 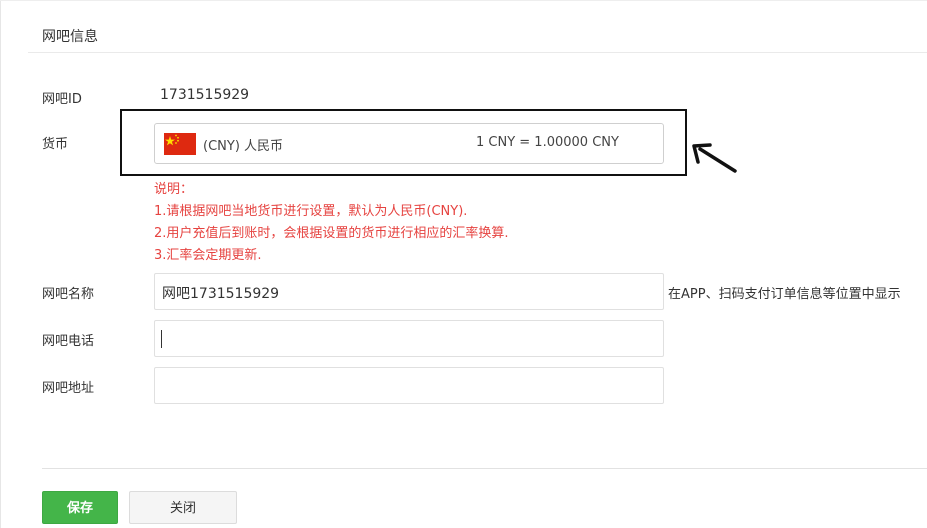 What do you see at coordinates (62, 99) in the screenshot?
I see `cafe-id-label: 网吧ID` at bounding box center [62, 99].